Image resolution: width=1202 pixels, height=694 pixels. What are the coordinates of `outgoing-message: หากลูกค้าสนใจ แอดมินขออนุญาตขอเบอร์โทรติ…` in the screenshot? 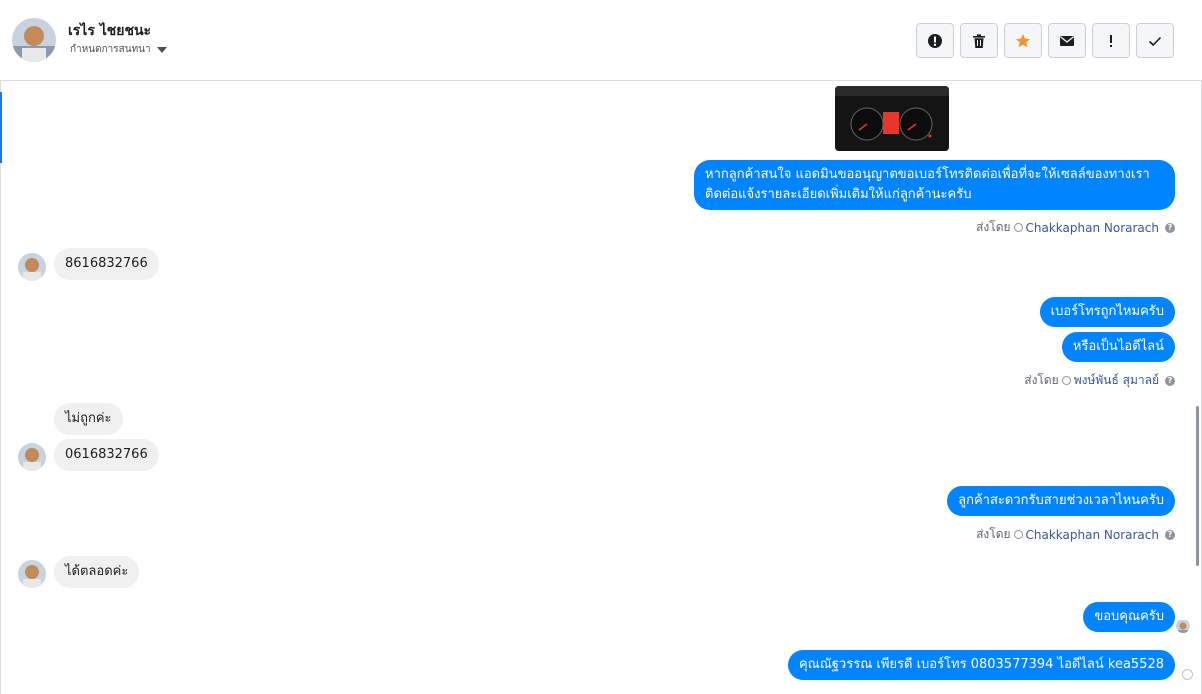 It's located at (934, 185).